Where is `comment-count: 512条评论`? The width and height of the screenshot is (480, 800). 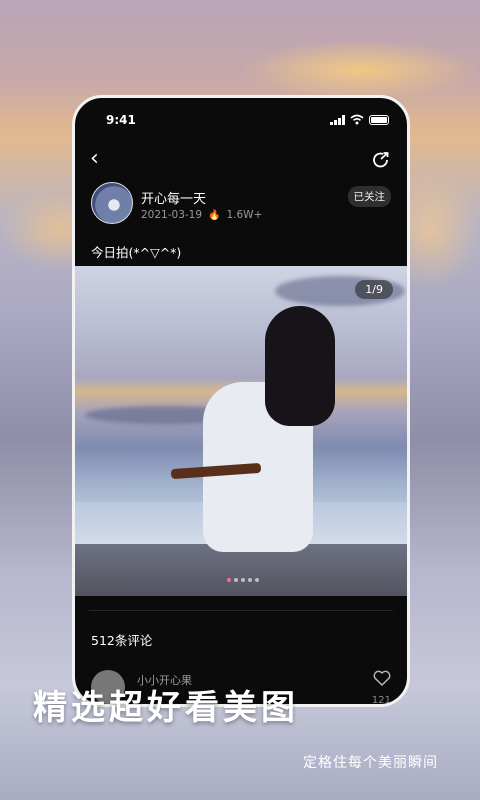 comment-count: 512条评论 is located at coordinates (122, 640).